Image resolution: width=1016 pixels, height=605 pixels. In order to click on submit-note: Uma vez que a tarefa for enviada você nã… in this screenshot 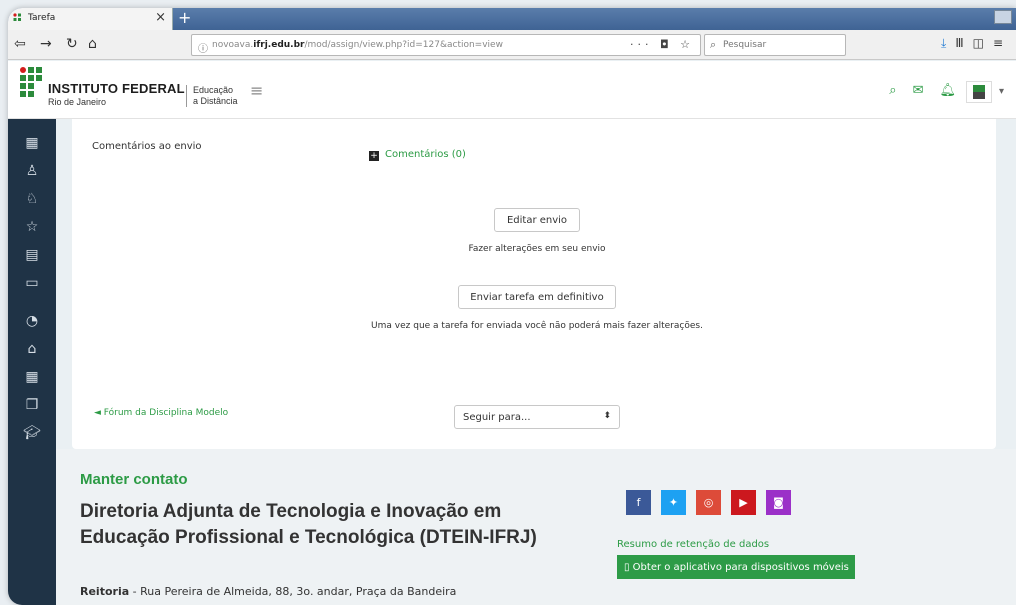, I will do `click(537, 326)`.